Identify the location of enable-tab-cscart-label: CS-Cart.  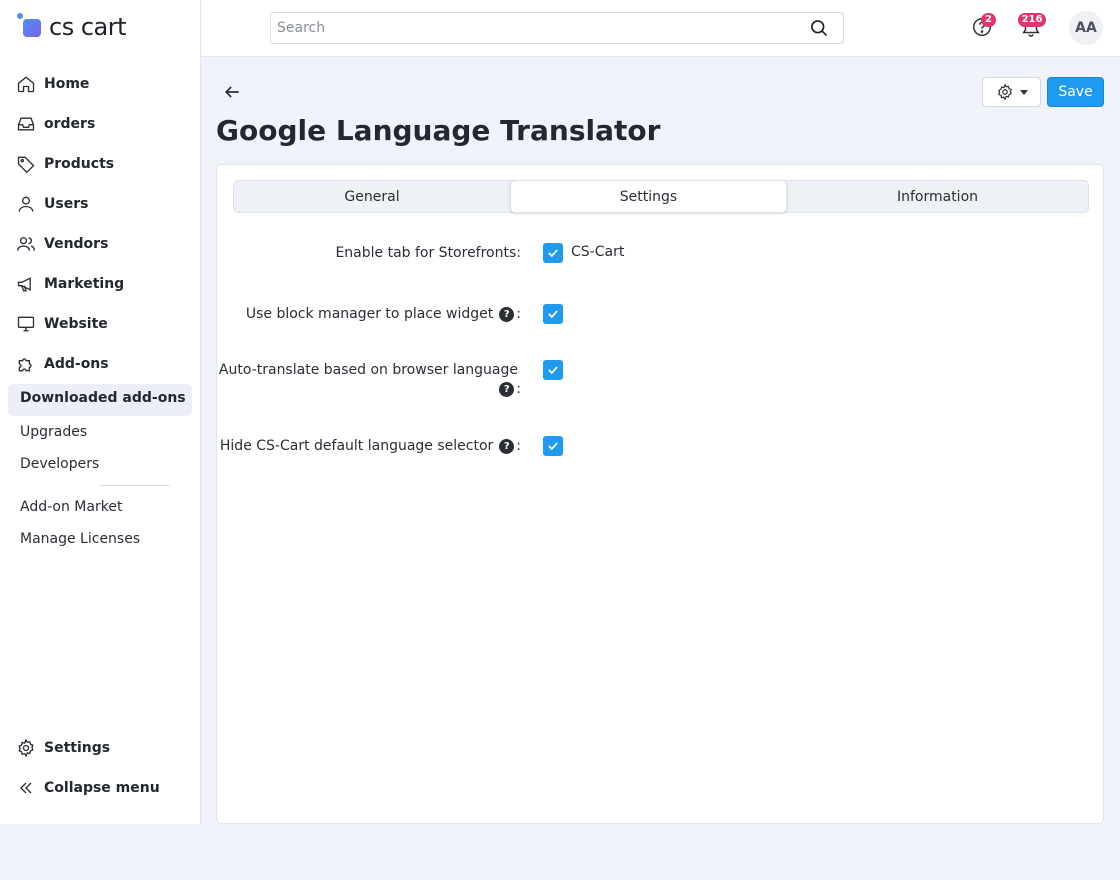
(598, 252).